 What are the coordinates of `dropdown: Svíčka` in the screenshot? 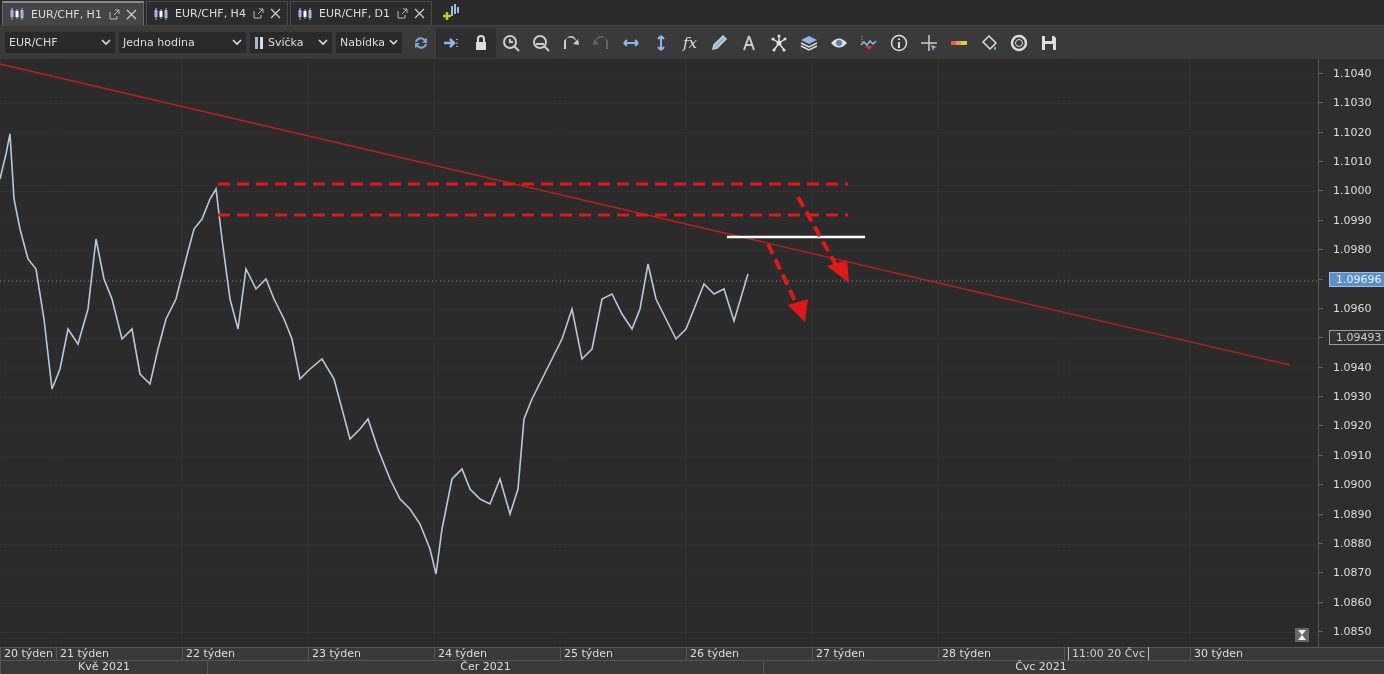 It's located at (291, 42).